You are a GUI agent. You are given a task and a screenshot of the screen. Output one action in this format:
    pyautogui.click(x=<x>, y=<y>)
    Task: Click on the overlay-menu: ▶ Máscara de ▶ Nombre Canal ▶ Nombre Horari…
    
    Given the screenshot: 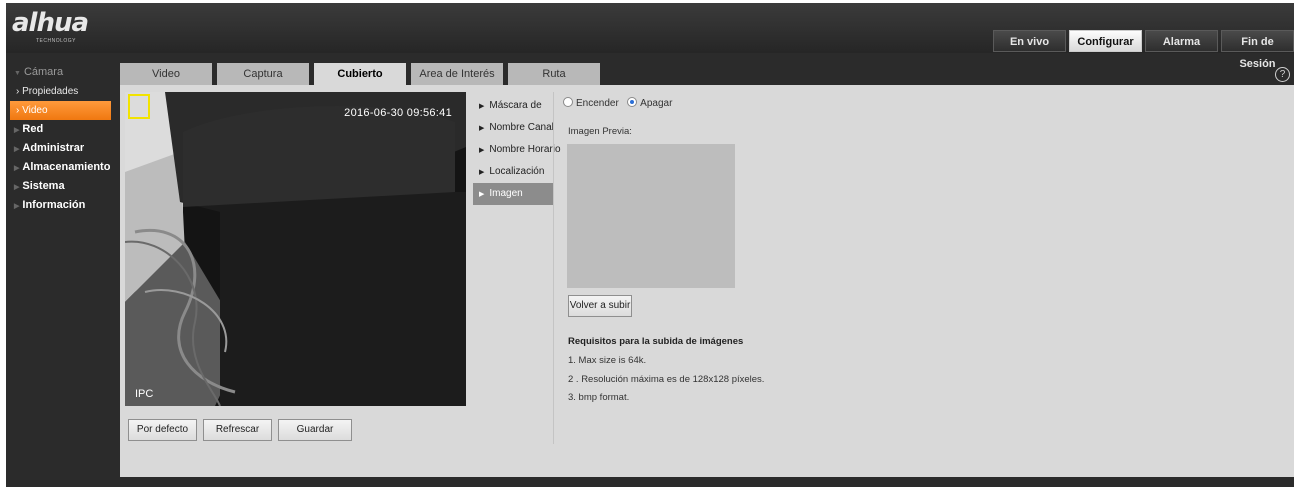 What is the action you would take?
    pyautogui.click(x=517, y=150)
    